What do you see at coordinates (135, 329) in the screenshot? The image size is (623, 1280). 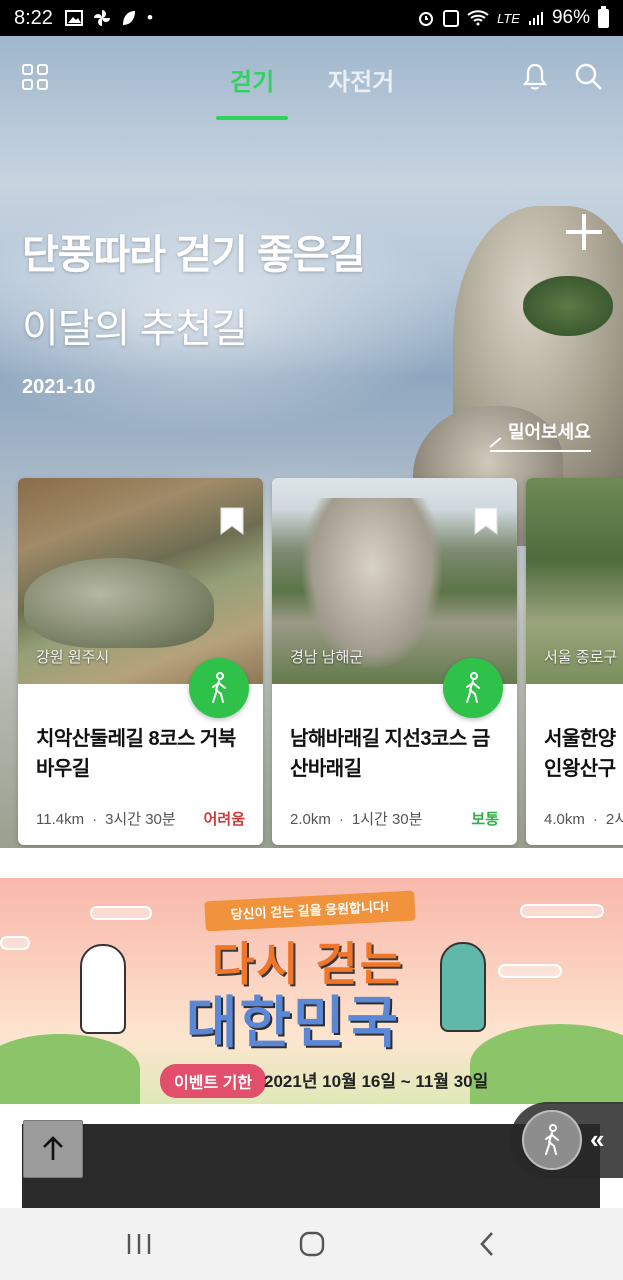 I see `hero-subtitle: 이달의 추천길` at bounding box center [135, 329].